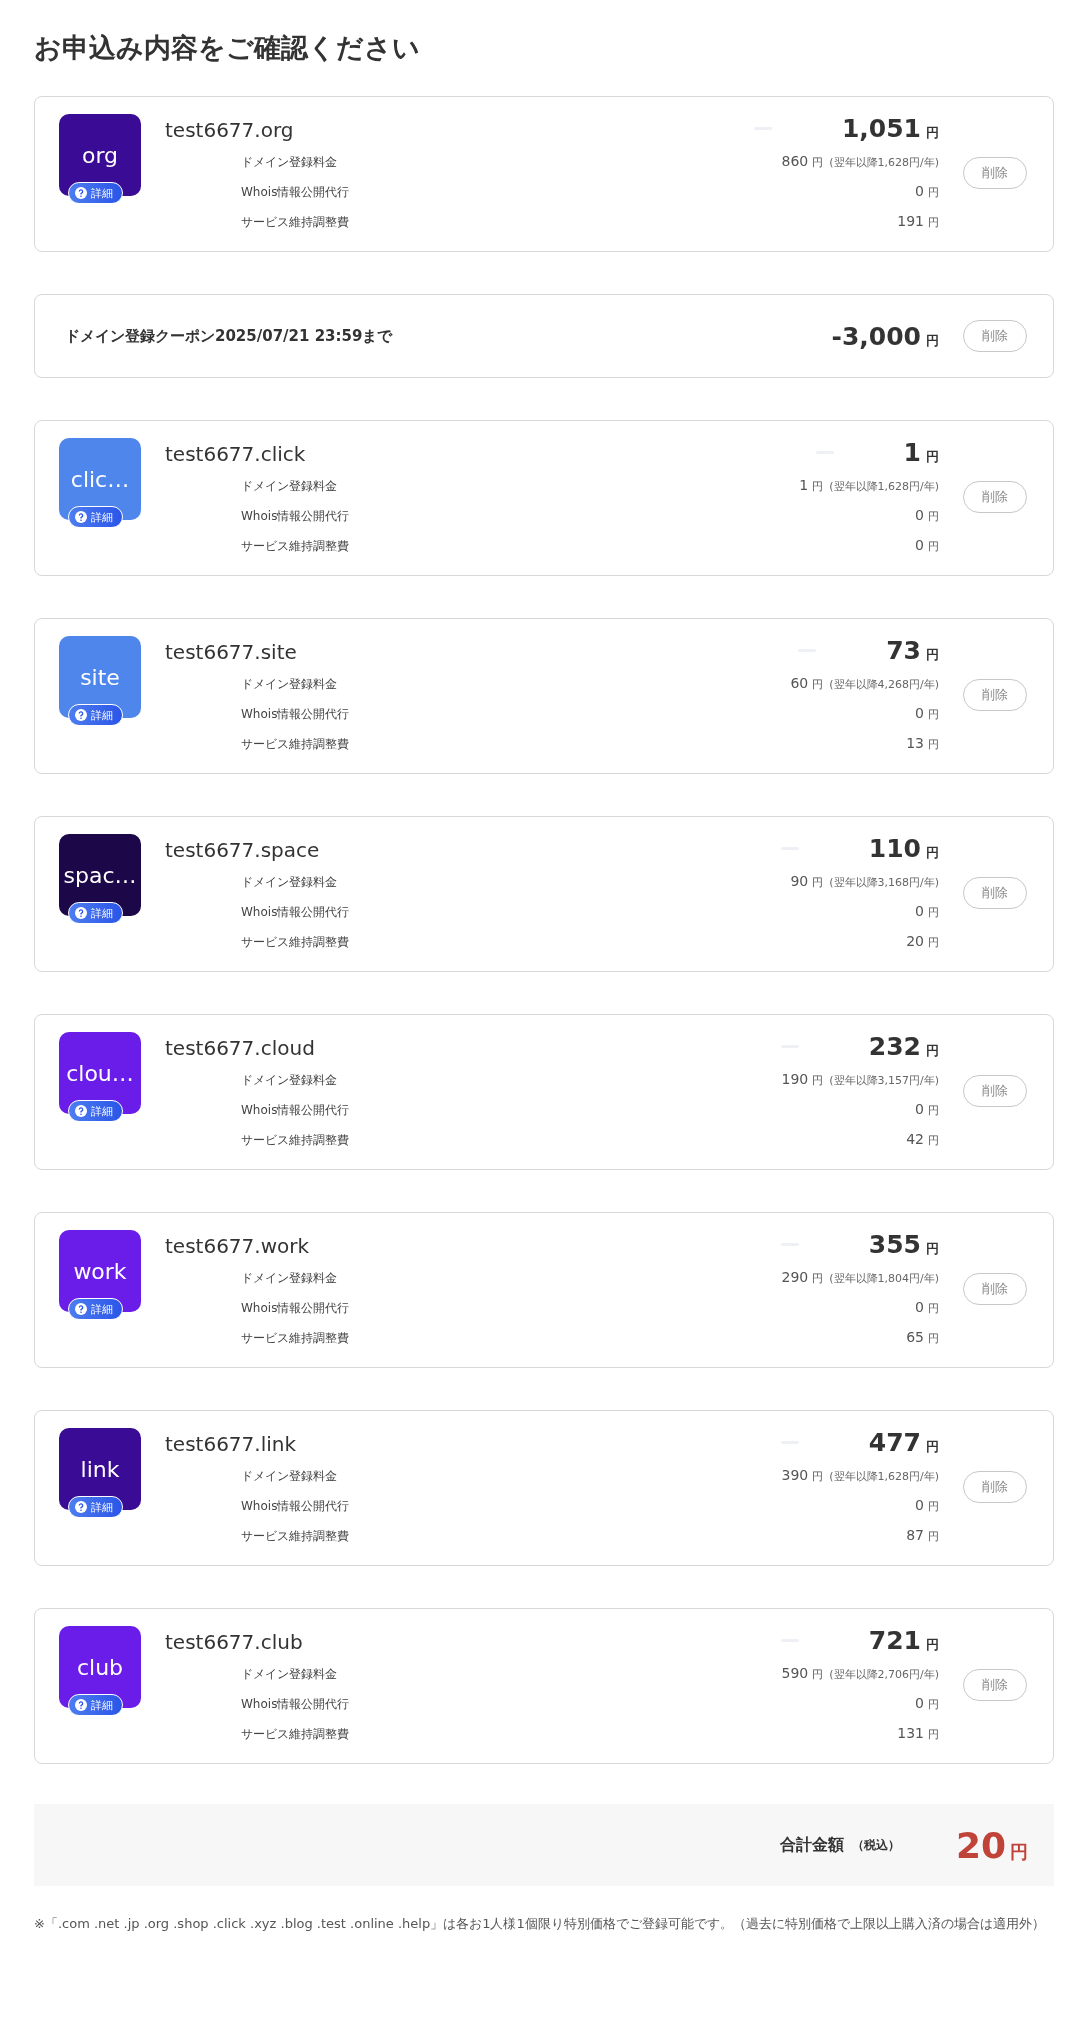  What do you see at coordinates (991, 1845) in the screenshot?
I see `total-amount: 20 円` at bounding box center [991, 1845].